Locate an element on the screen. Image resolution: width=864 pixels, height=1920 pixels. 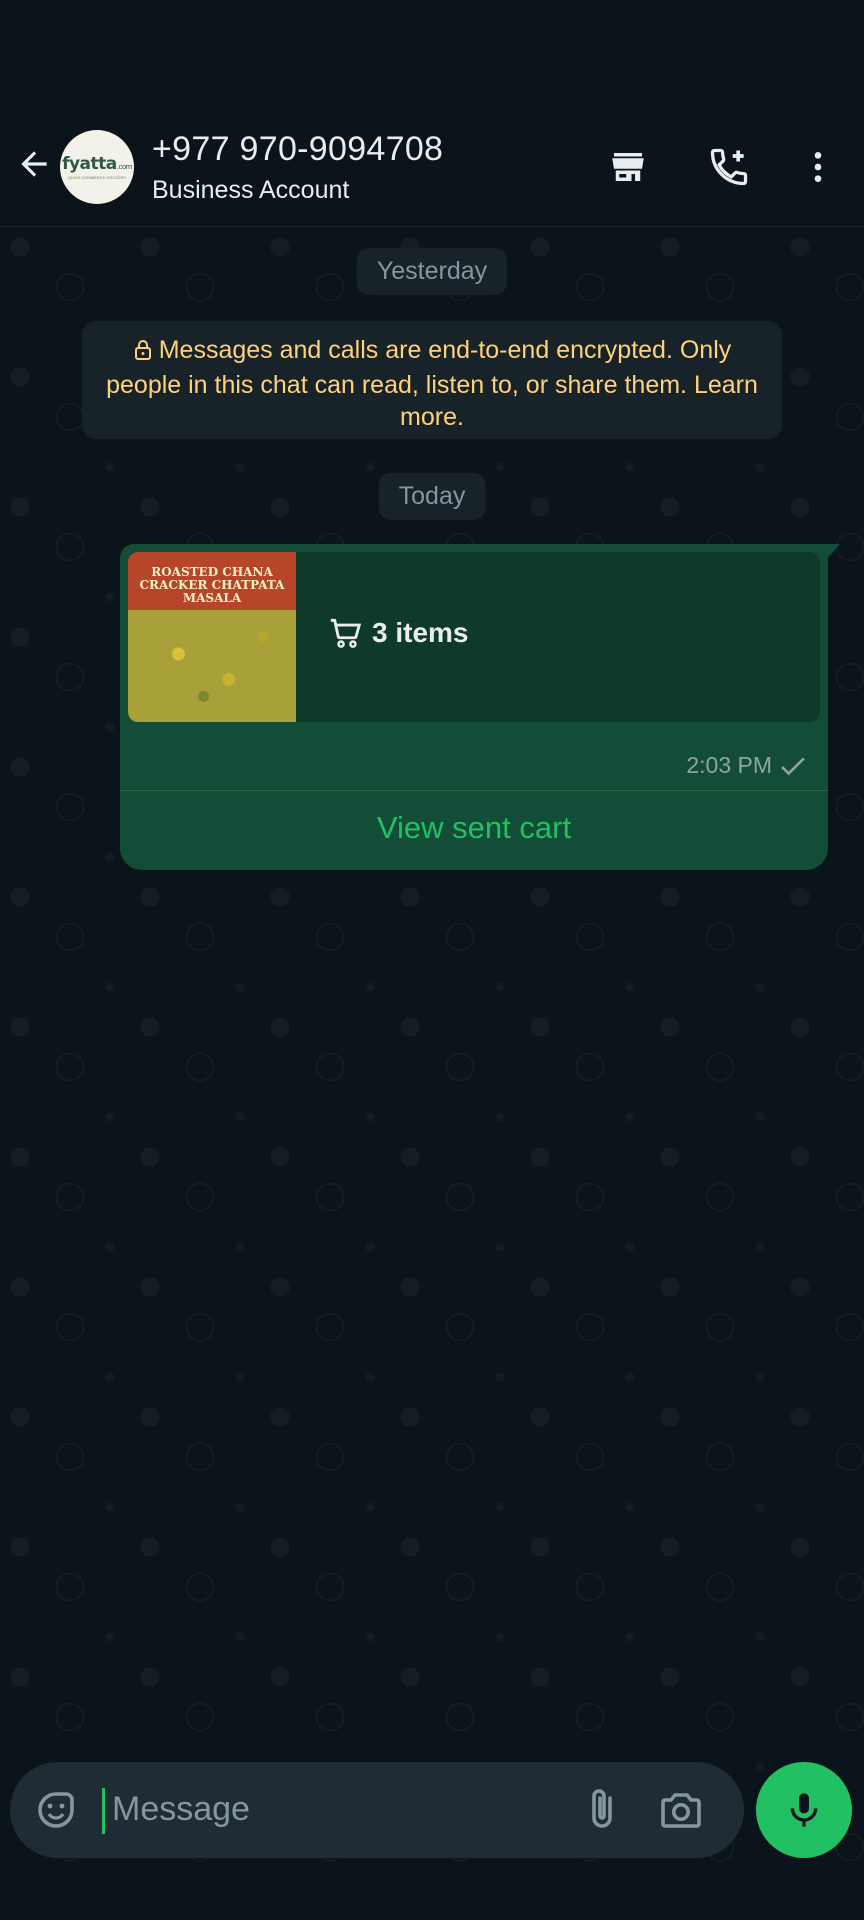
shopping-cart-icon is located at coordinates (346, 633).